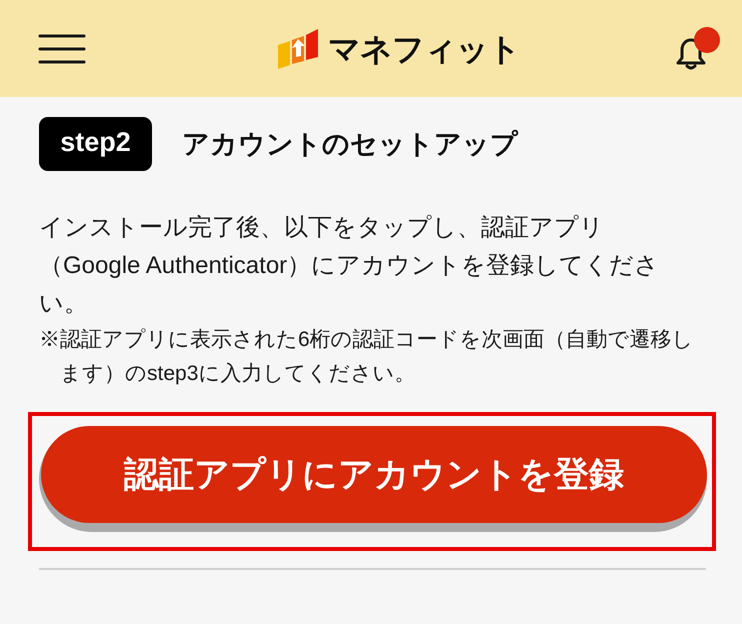 The image size is (742, 624). What do you see at coordinates (95, 144) in the screenshot?
I see `step-label: step2` at bounding box center [95, 144].